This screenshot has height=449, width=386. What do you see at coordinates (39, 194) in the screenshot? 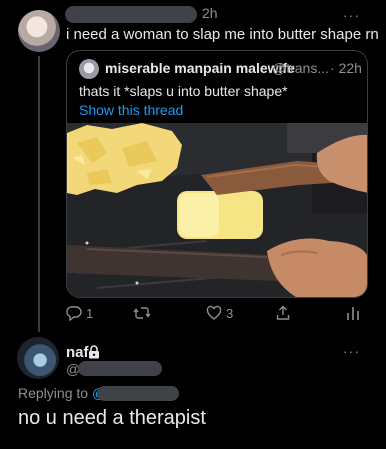
I see `thread-line` at bounding box center [39, 194].